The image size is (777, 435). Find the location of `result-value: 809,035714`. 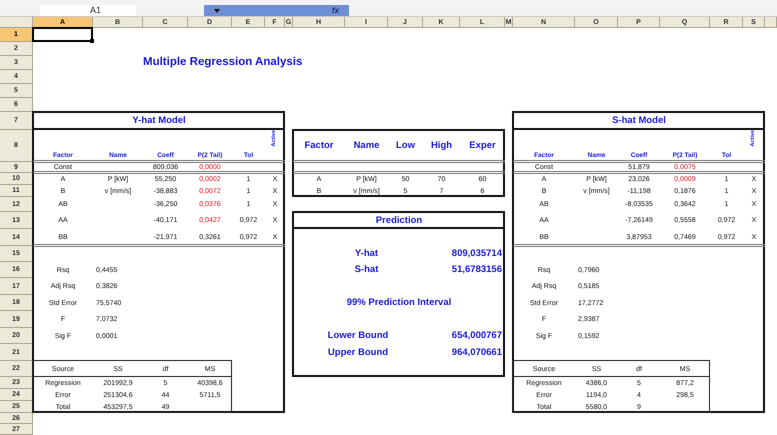

result-value: 809,035714 is located at coordinates (477, 254).